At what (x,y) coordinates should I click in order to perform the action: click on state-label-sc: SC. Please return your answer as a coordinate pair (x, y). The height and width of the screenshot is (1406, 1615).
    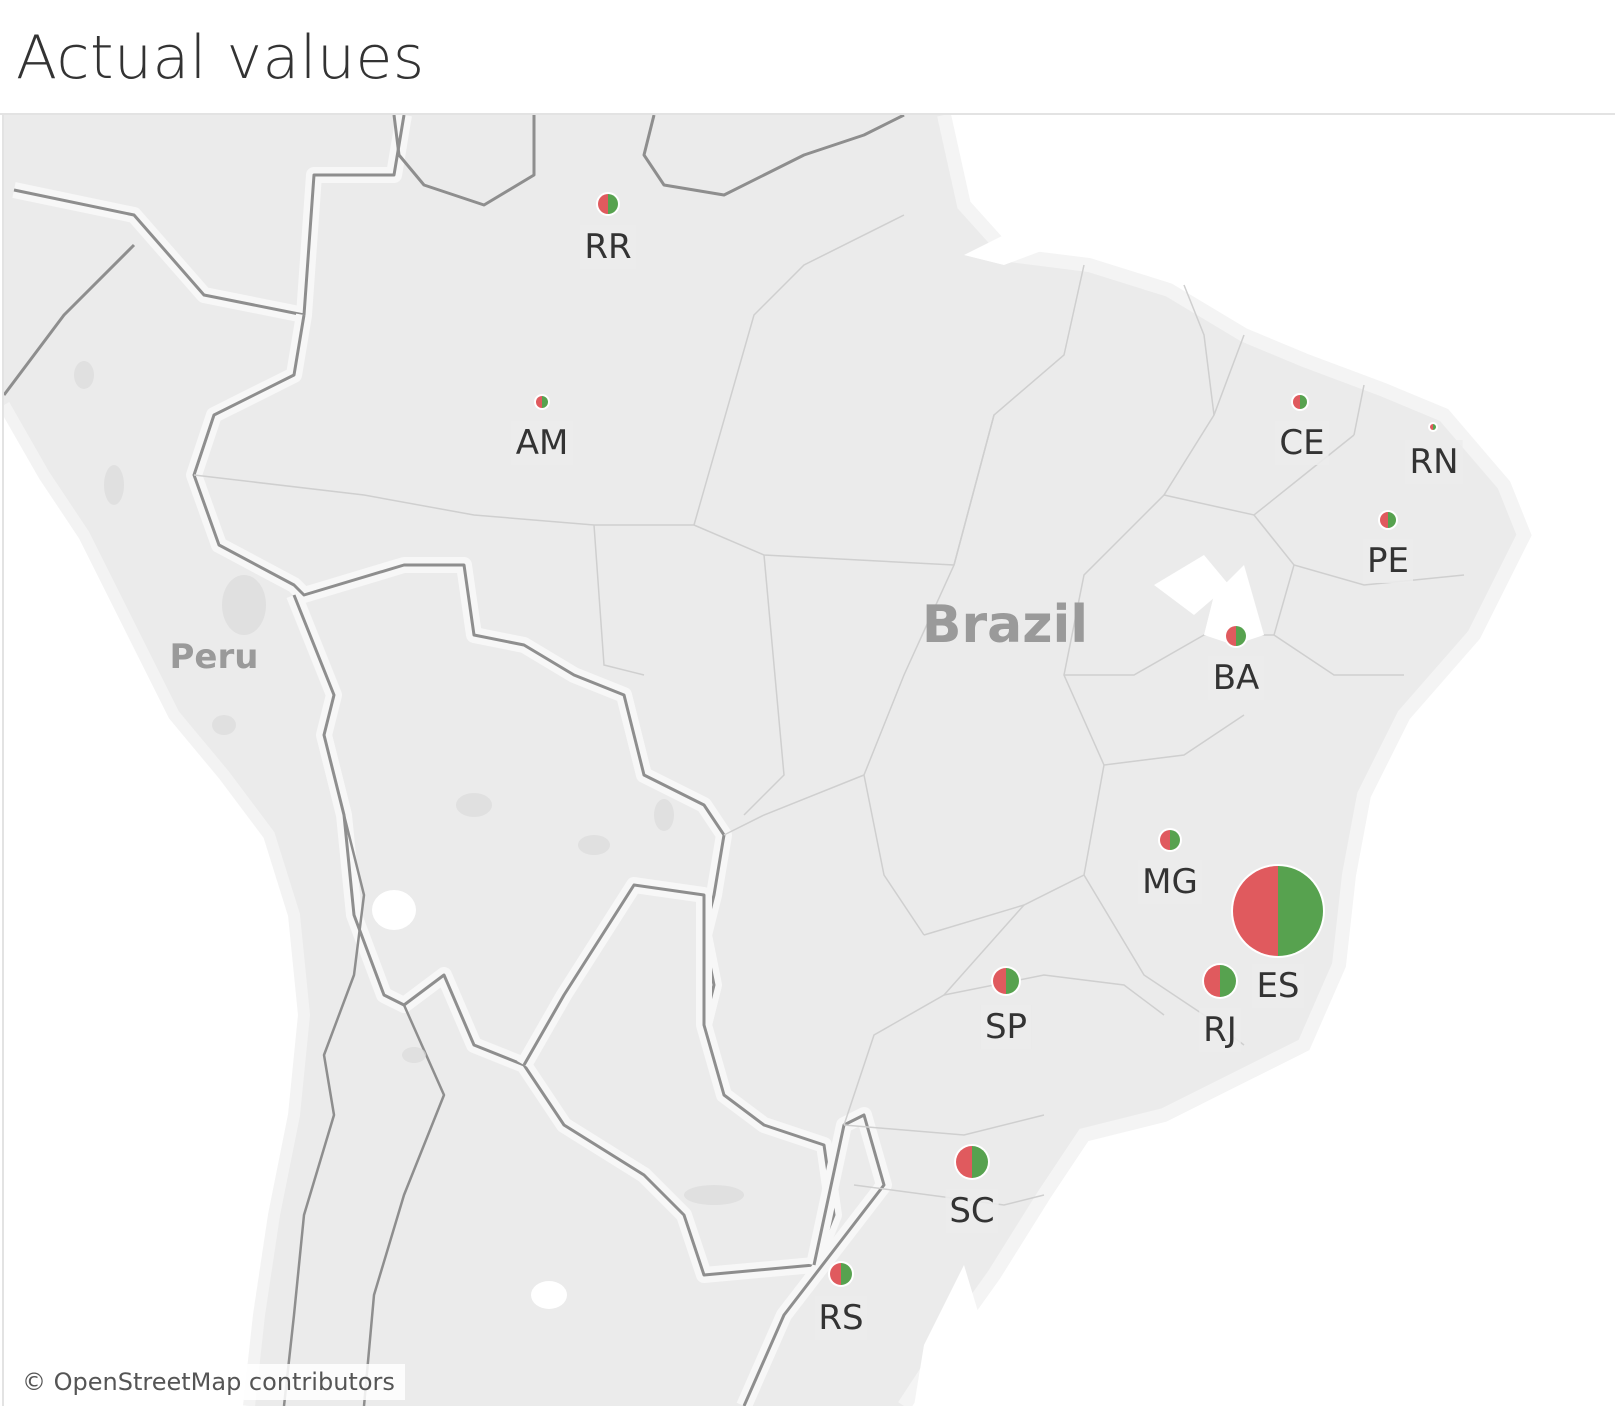
    Looking at the image, I should click on (971, 1211).